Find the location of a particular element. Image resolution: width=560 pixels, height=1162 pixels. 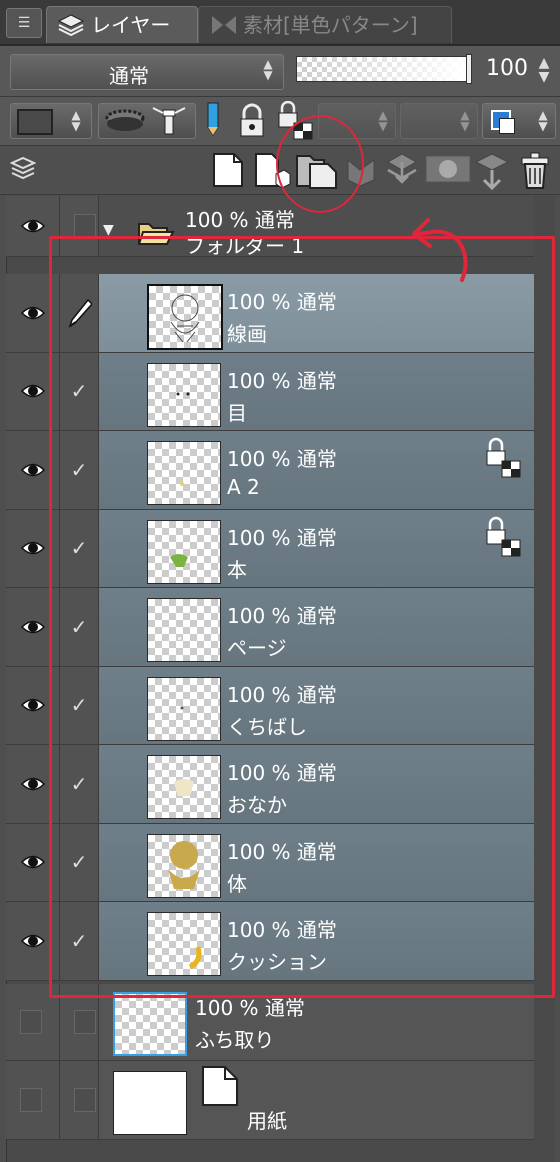

blend-toolbar: 通常 ▲ ▼ 100 ▲ ▼ is located at coordinates (280, 71).